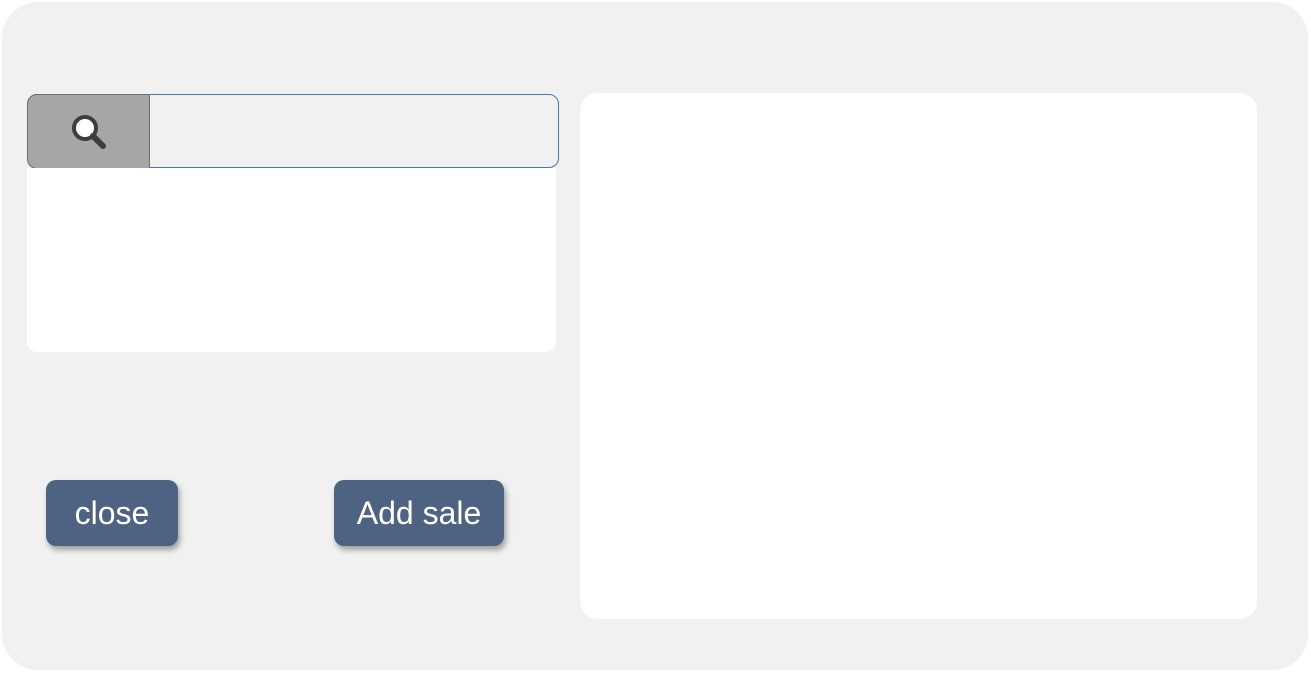 This screenshot has width=1311, height=673. Describe the element at coordinates (293, 131) in the screenshot. I see `search-bar` at that location.